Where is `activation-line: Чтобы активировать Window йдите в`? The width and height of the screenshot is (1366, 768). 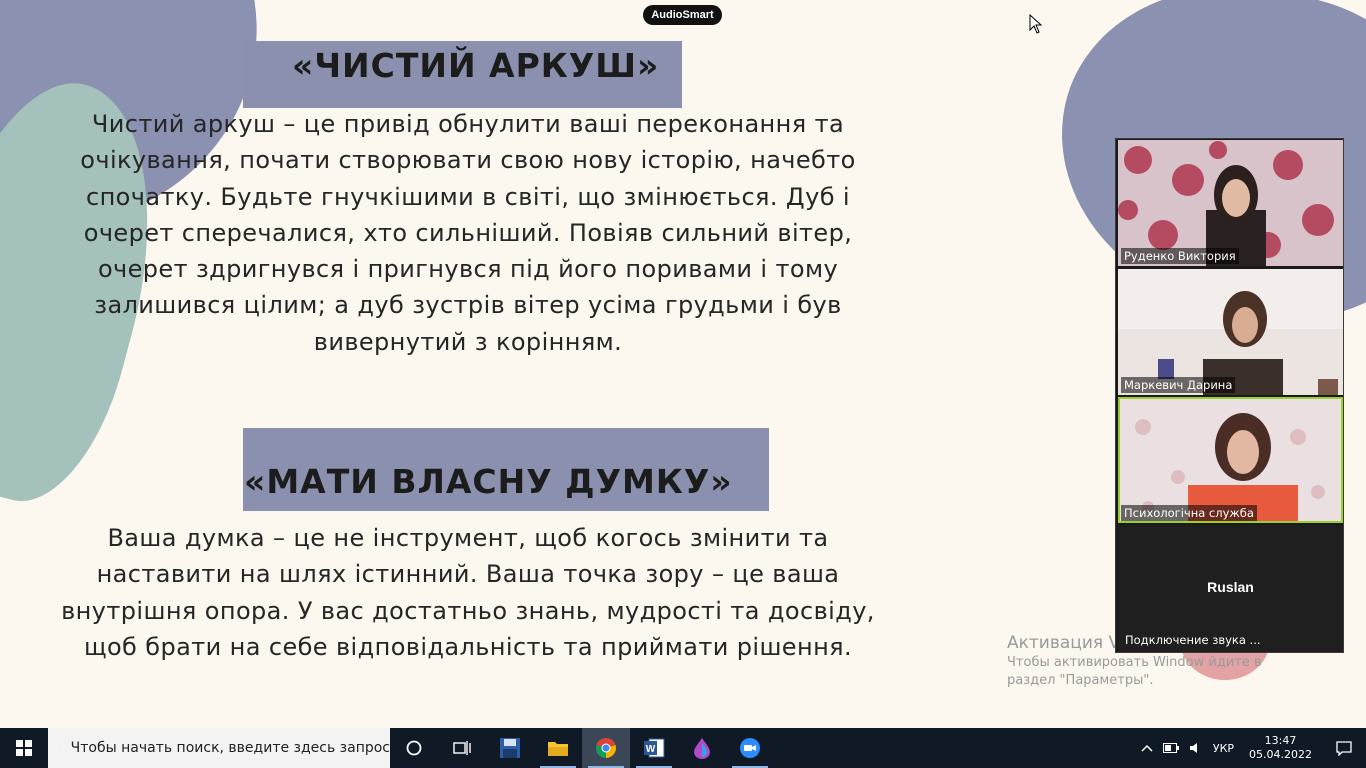 activation-line: Чтобы активировать Window йдите в is located at coordinates (1134, 662).